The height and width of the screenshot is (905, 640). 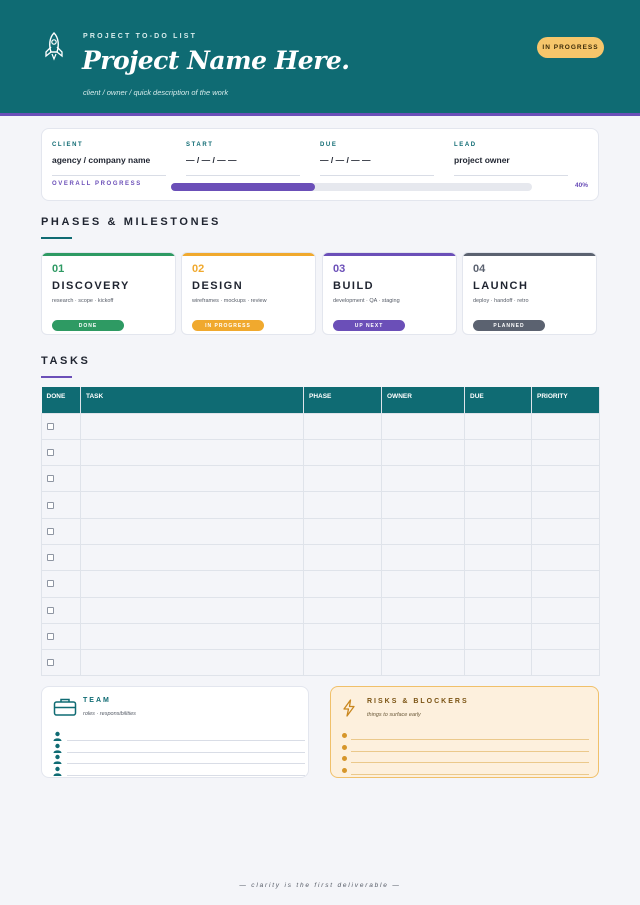 I want to click on phase-name: BUILD, so click(x=354, y=286).